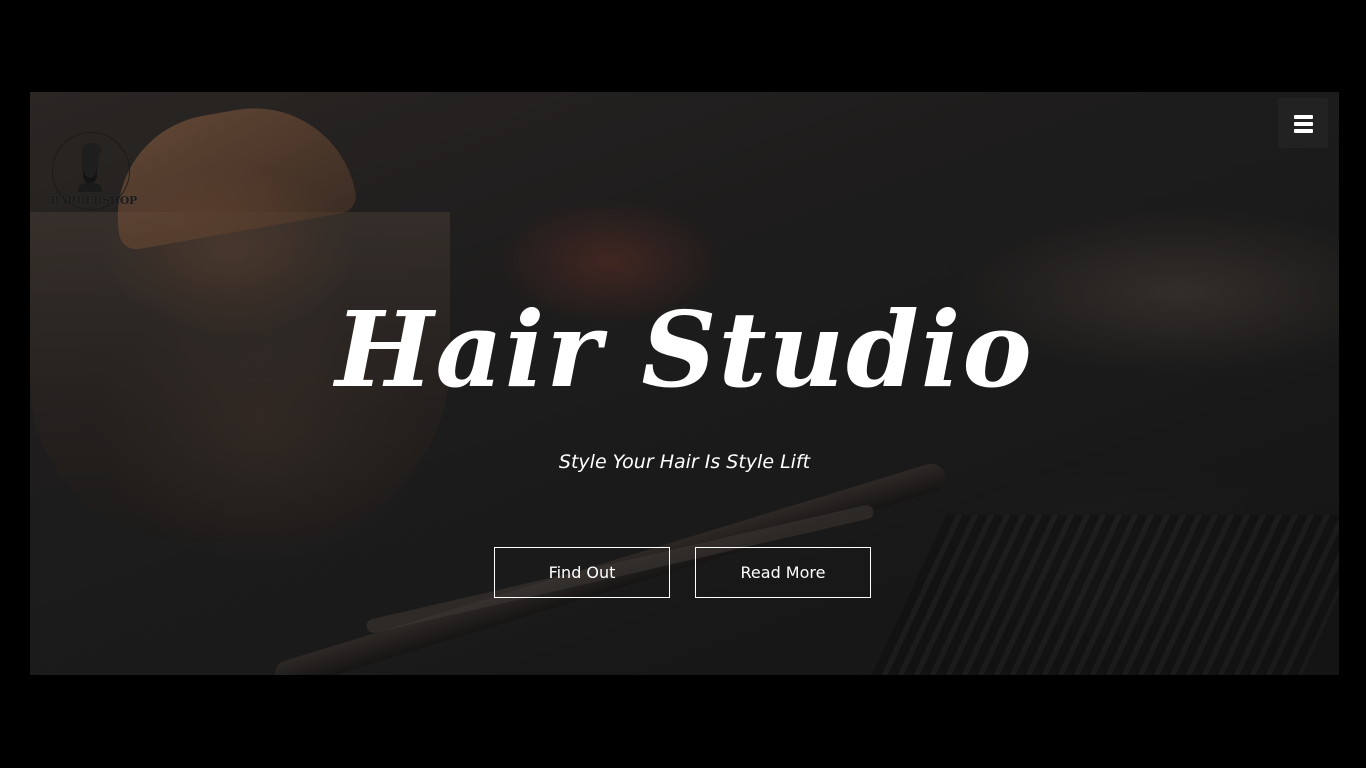  I want to click on hero-subtitle: Style Your Hair Is Style Lift, so click(684, 462).